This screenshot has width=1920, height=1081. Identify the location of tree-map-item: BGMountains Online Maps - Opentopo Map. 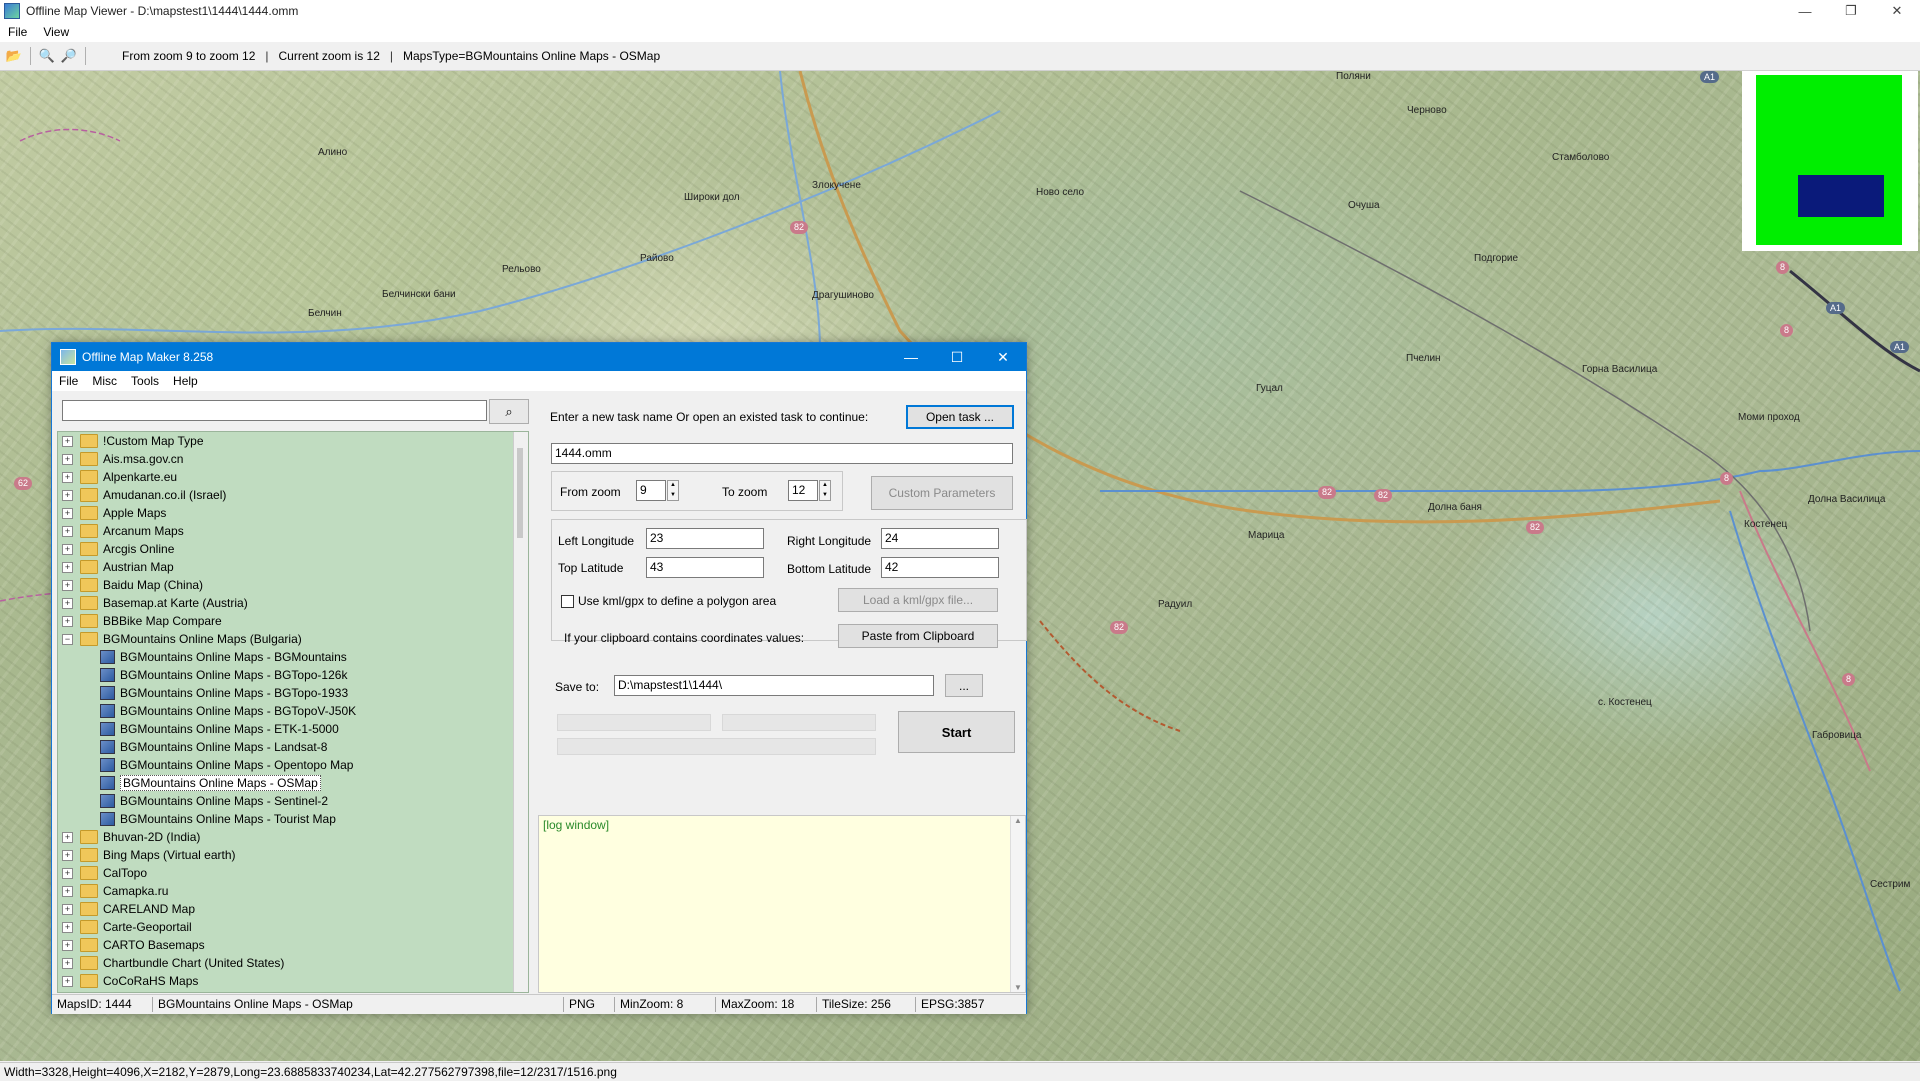
(293, 765).